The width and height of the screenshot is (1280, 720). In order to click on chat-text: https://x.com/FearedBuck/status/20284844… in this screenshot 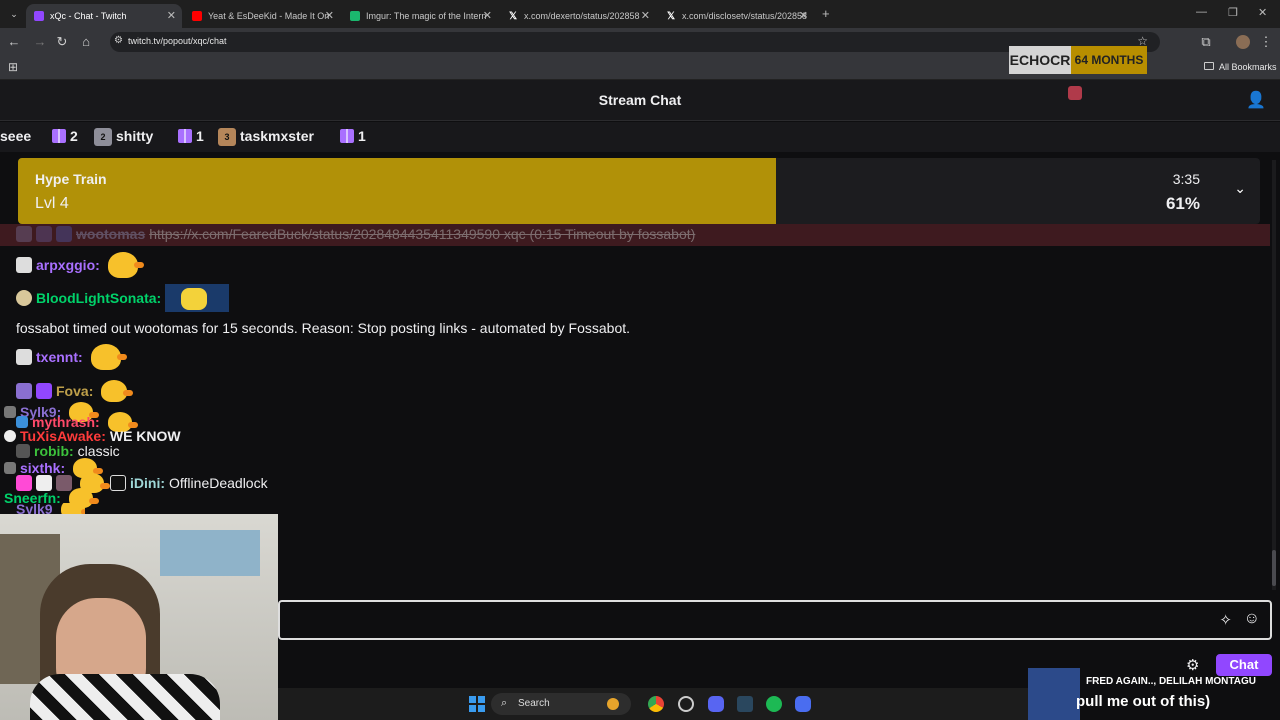, I will do `click(422, 234)`.